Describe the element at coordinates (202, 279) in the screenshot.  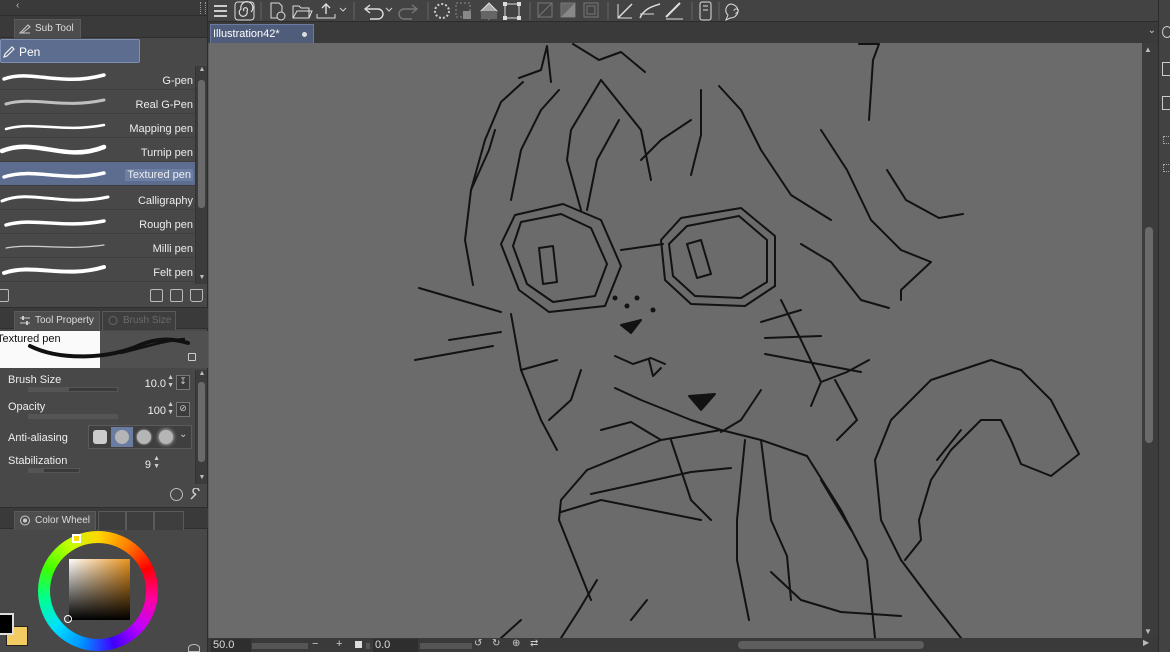
I see `scroll-down-icon: ▼` at that location.